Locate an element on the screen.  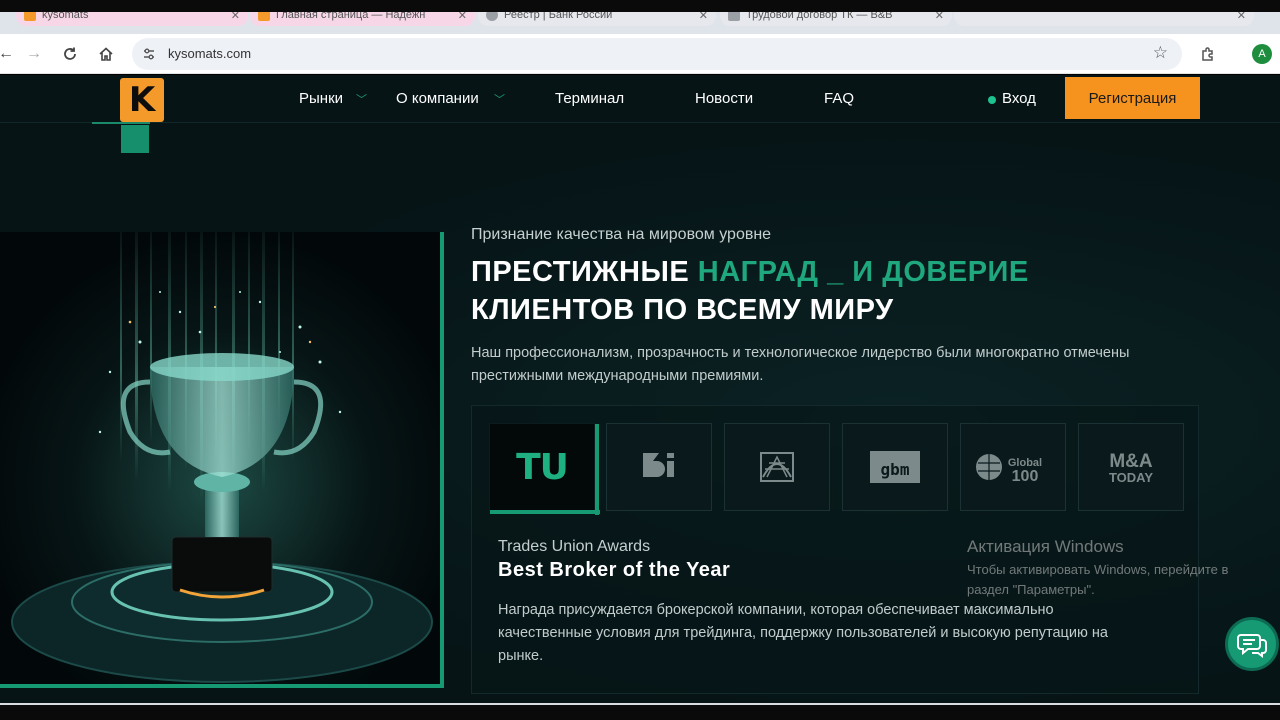
award-logo-bi is located at coordinates (658, 465).